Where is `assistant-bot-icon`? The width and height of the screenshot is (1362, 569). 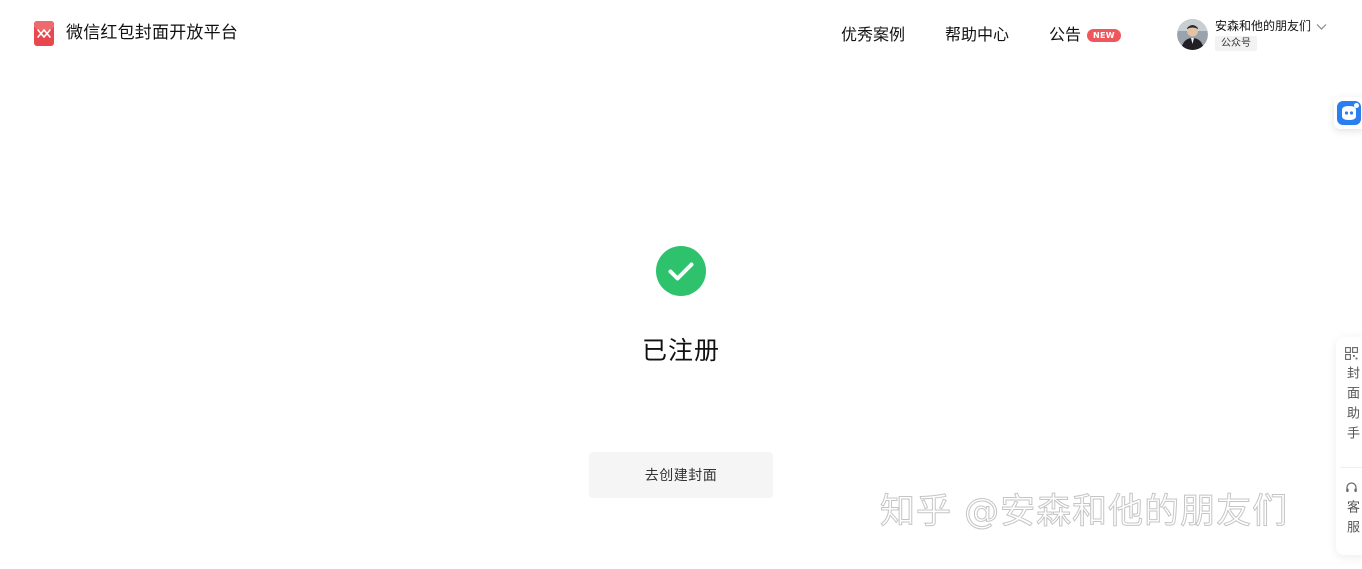
assistant-bot-icon is located at coordinates (1349, 113).